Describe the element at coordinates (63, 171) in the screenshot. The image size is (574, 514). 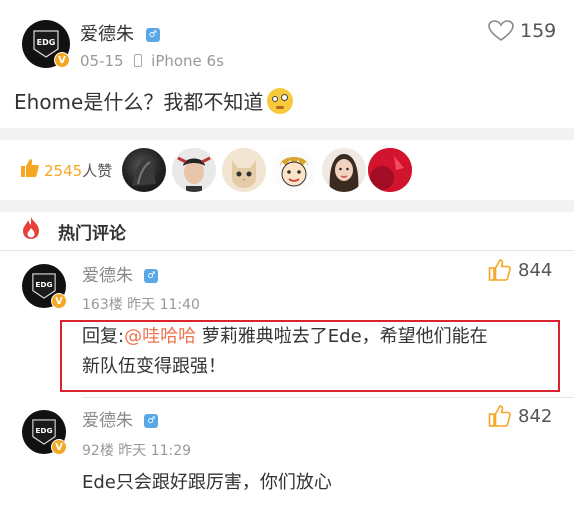
I see `likes-count-number: 2545` at that location.